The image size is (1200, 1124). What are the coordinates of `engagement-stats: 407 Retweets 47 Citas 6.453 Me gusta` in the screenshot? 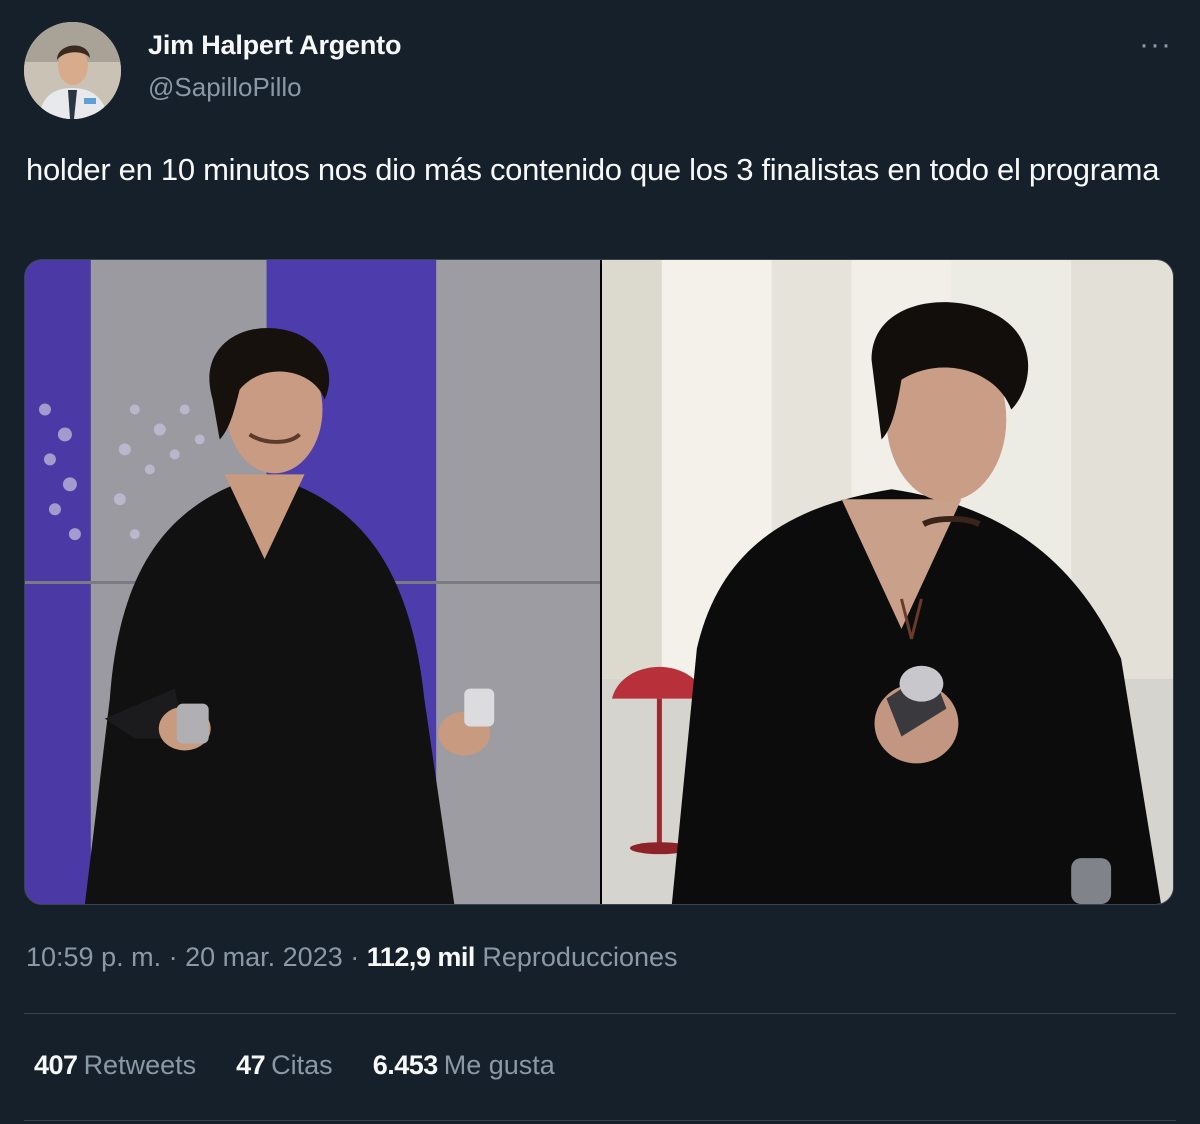 It's located at (294, 1065).